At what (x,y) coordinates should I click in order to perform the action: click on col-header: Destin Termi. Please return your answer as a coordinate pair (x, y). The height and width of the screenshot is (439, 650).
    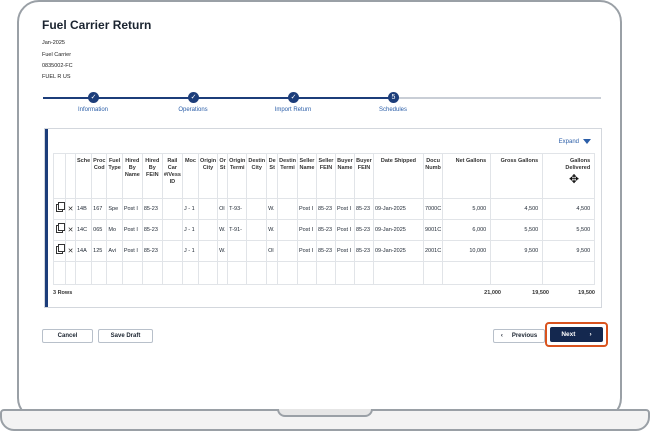
    Looking at the image, I should click on (287, 176).